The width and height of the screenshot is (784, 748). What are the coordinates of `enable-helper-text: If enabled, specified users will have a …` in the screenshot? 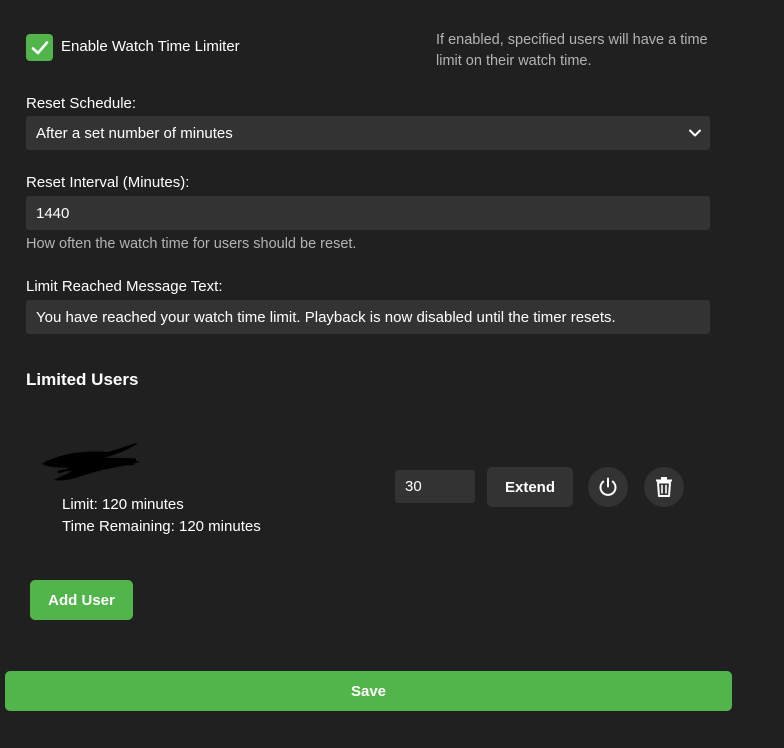 It's located at (572, 50).